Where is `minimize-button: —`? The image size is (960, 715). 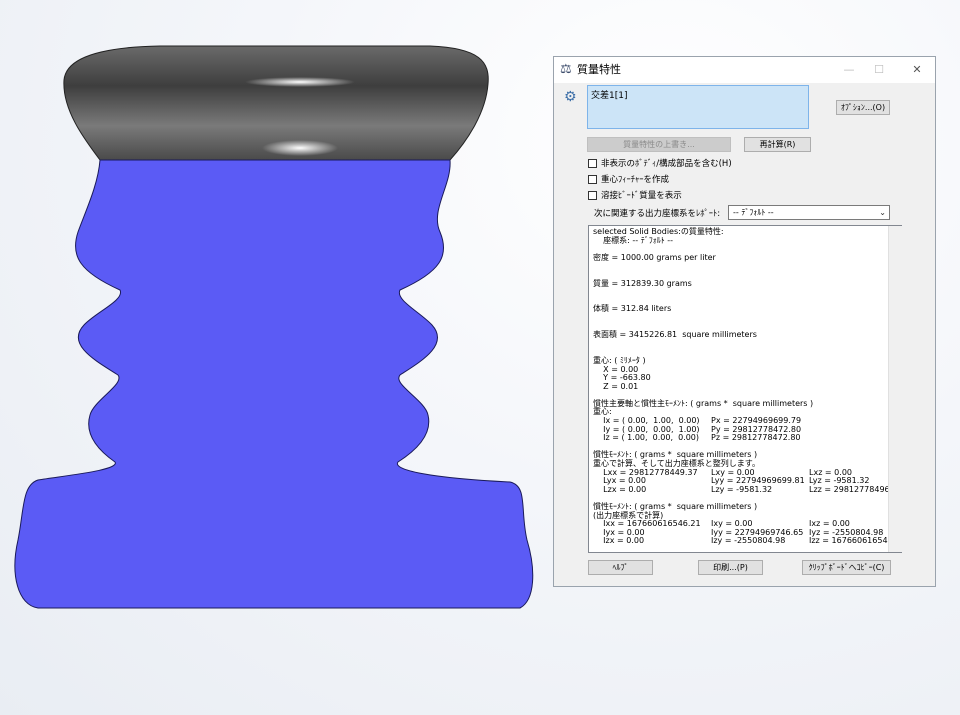
minimize-button: — is located at coordinates (849, 70).